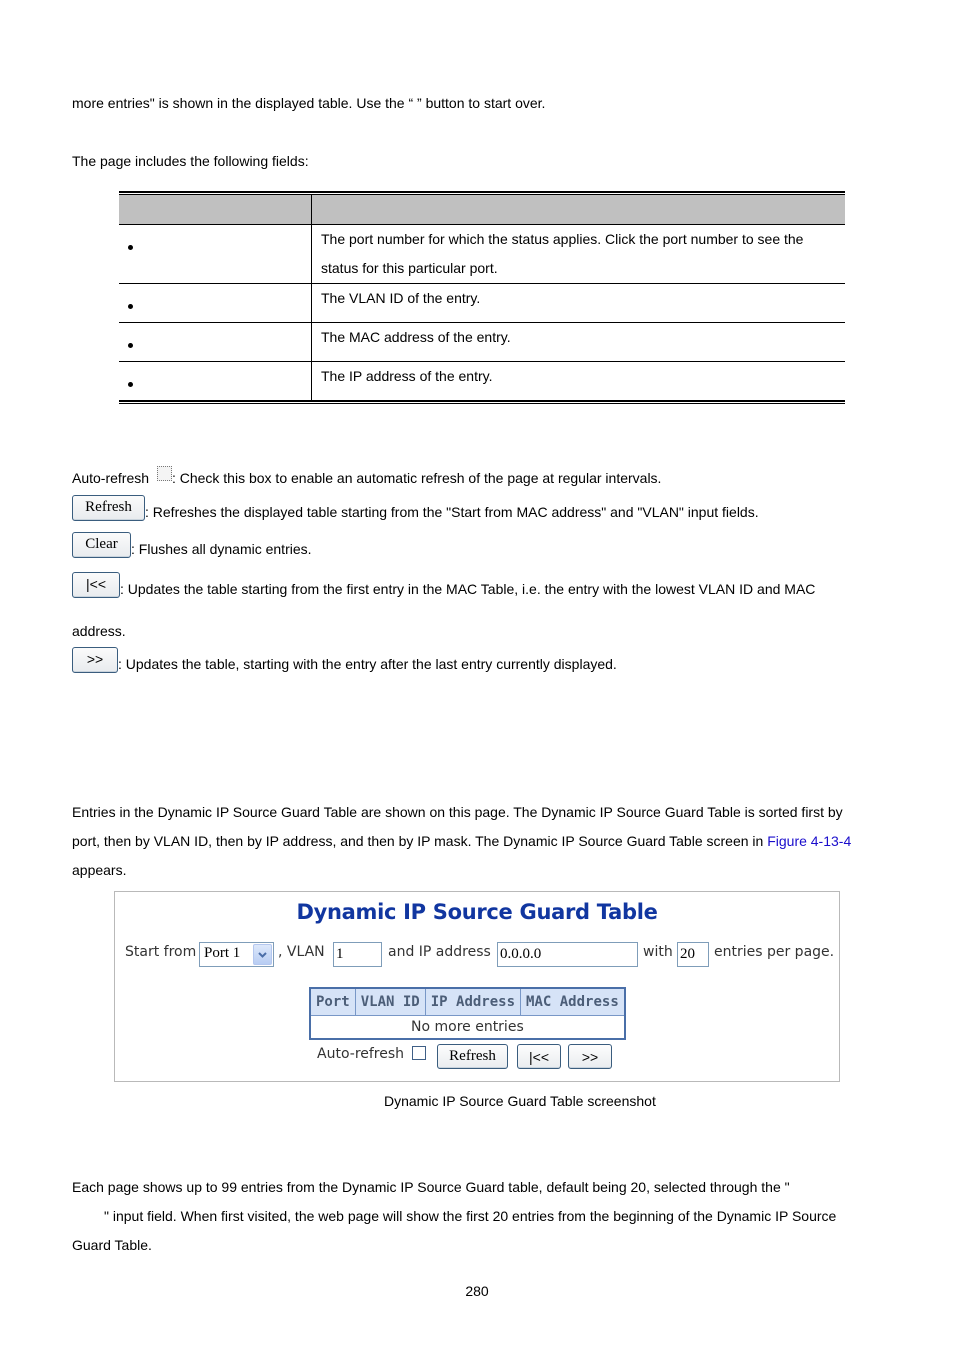 The image size is (954, 1350). I want to click on col-vlan-id: VLAN ID, so click(390, 1001).